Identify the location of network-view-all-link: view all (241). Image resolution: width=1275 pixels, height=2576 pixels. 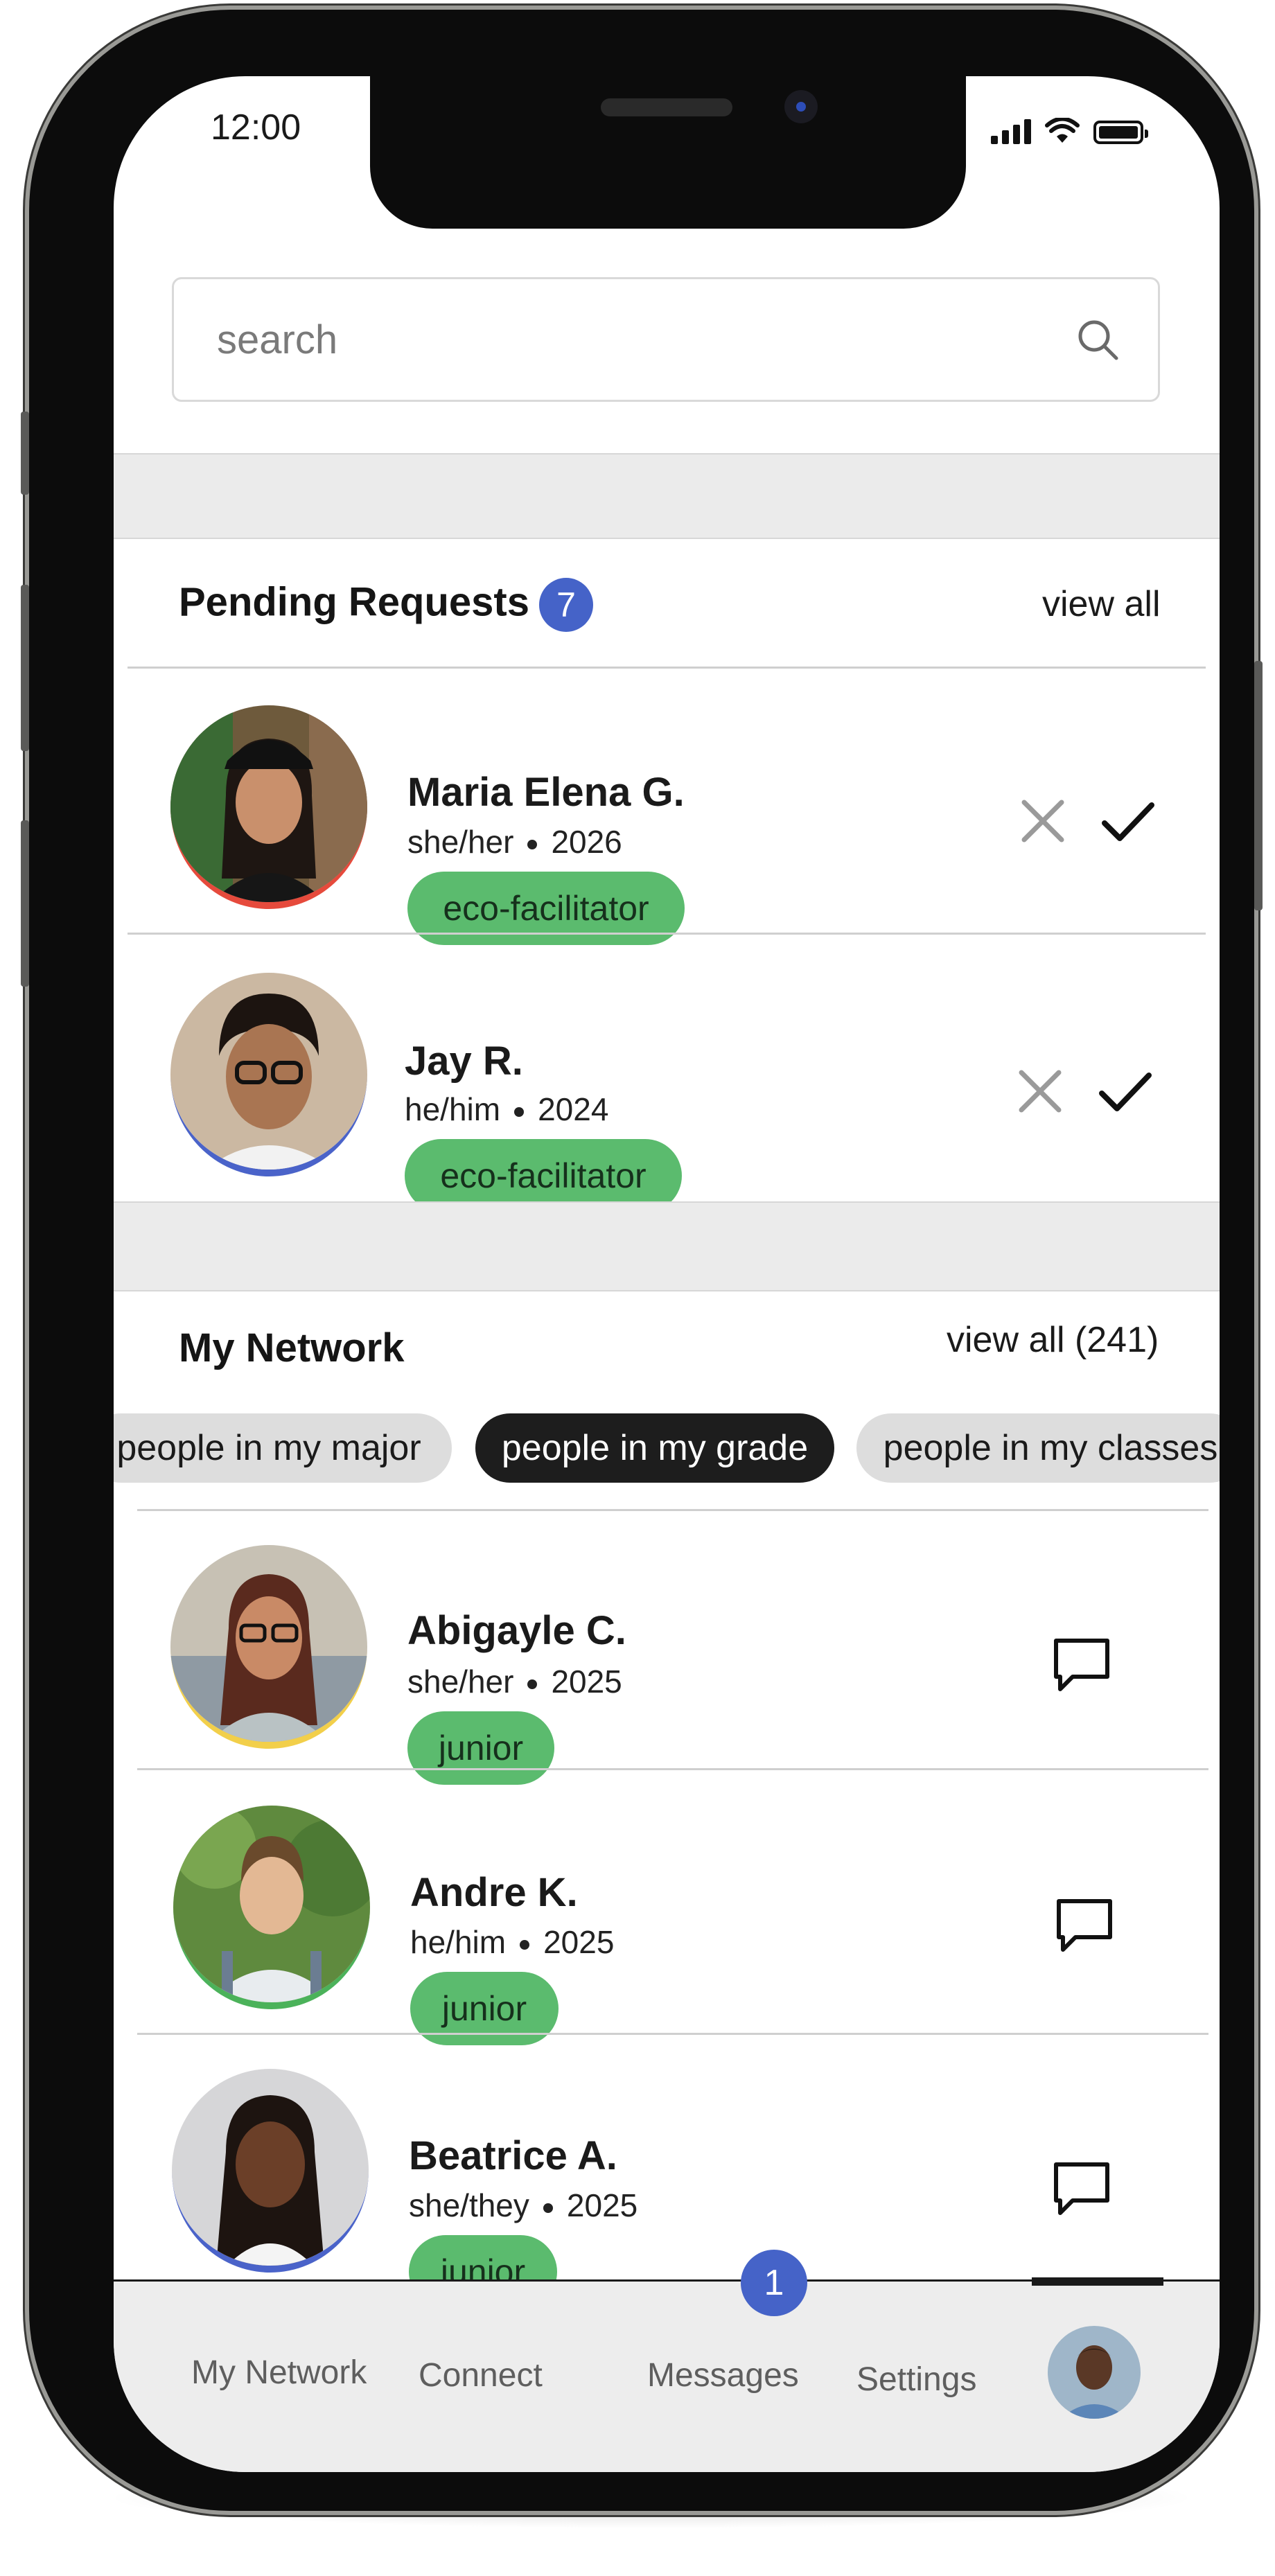
(1053, 1340).